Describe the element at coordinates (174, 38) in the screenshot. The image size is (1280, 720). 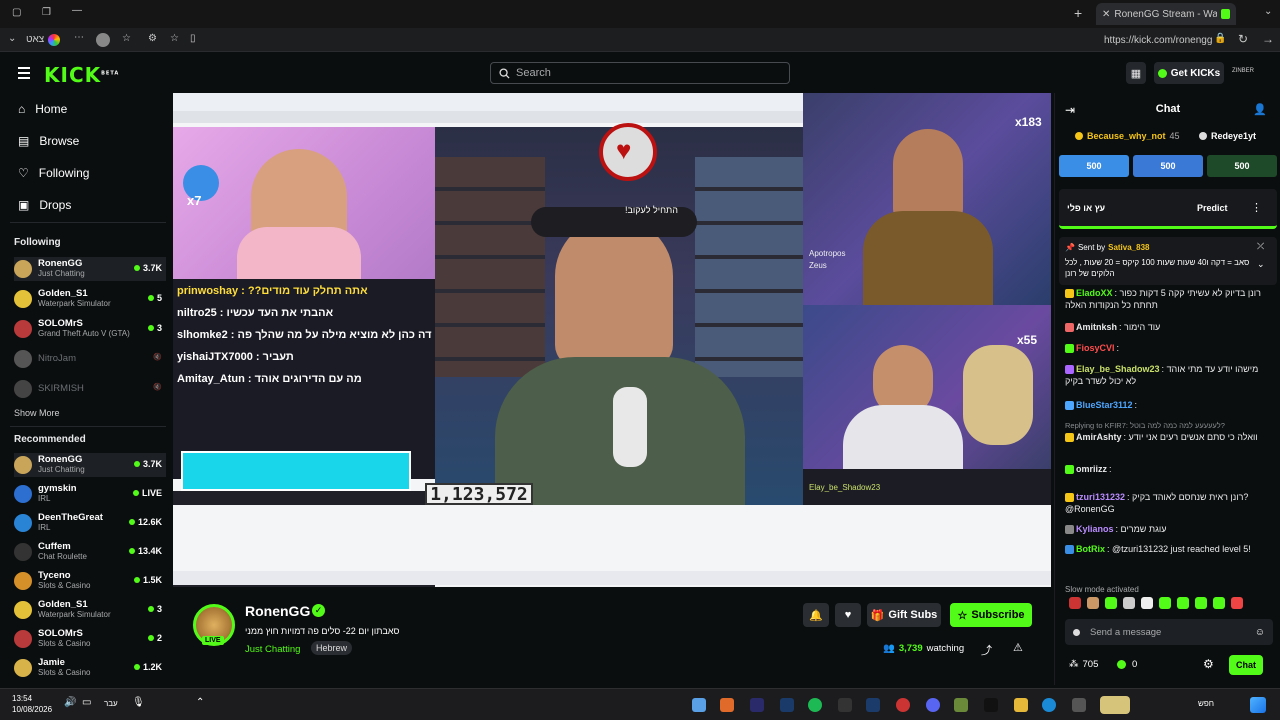
I see `star-icon: ☆` at that location.